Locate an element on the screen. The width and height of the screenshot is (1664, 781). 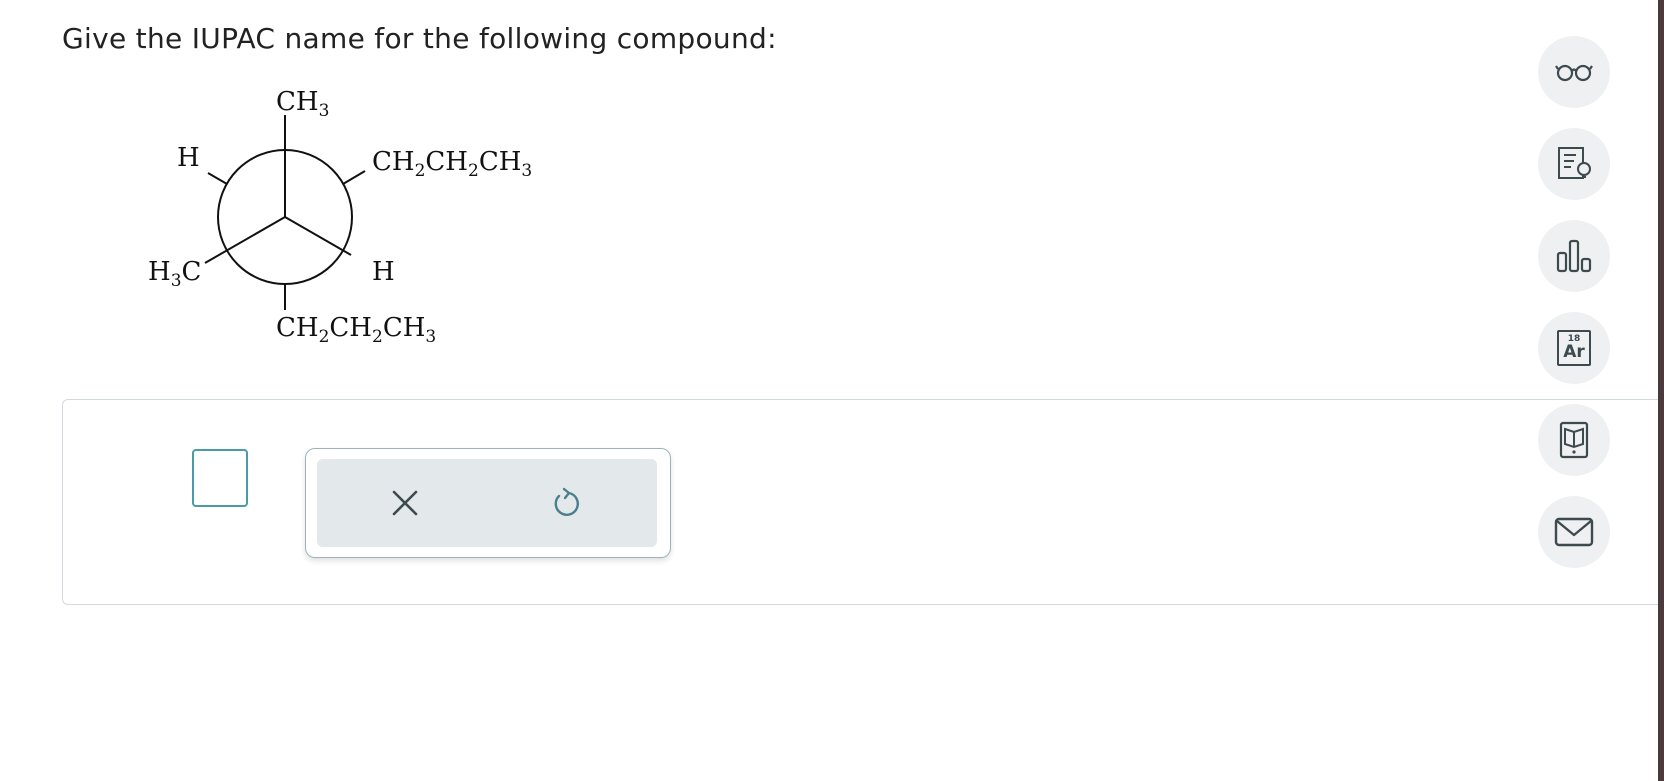
element-symbol: Ar is located at coordinates (1574, 352).